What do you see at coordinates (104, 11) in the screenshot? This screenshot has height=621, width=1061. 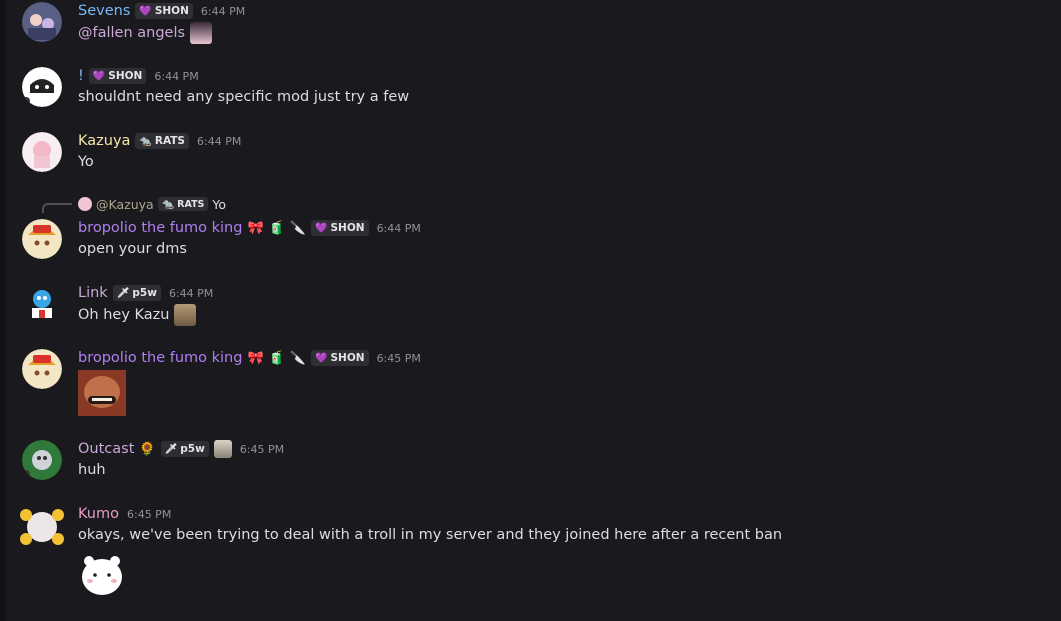 I see `username: Sevens` at bounding box center [104, 11].